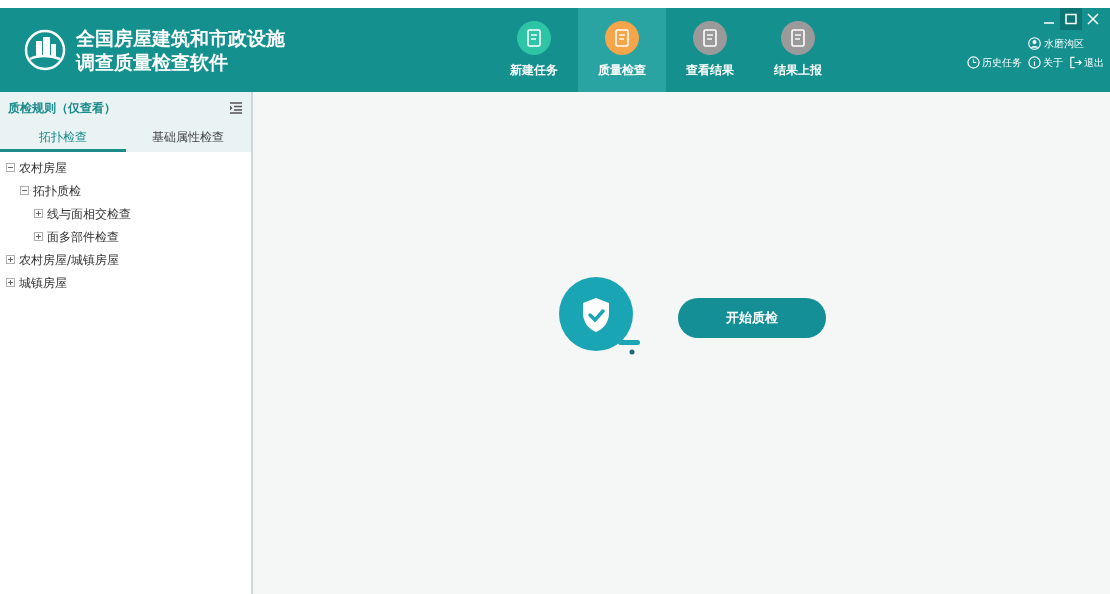 The height and width of the screenshot is (594, 1110). What do you see at coordinates (1086, 62) in the screenshot?
I see `header-link: 退出` at bounding box center [1086, 62].